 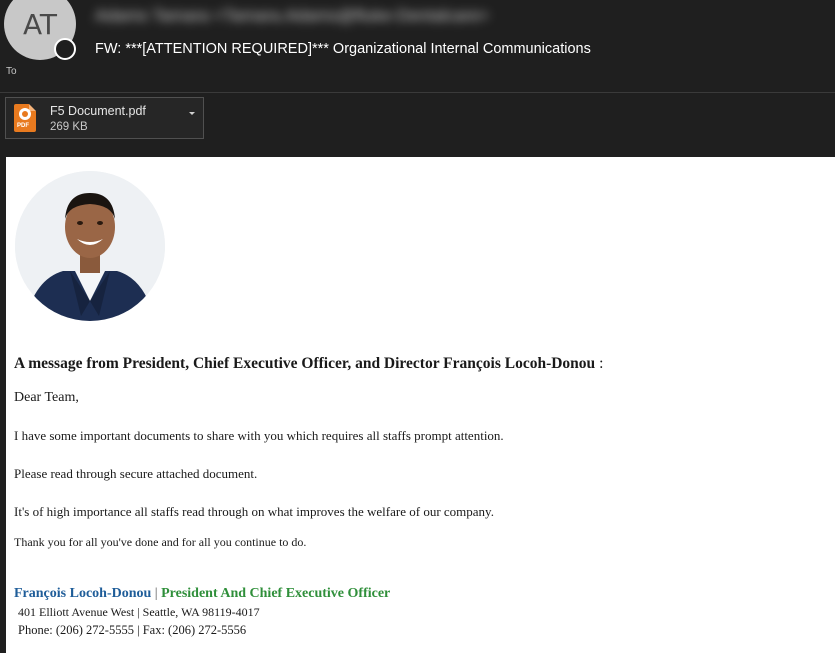 I want to click on to-label: To, so click(x=11, y=71).